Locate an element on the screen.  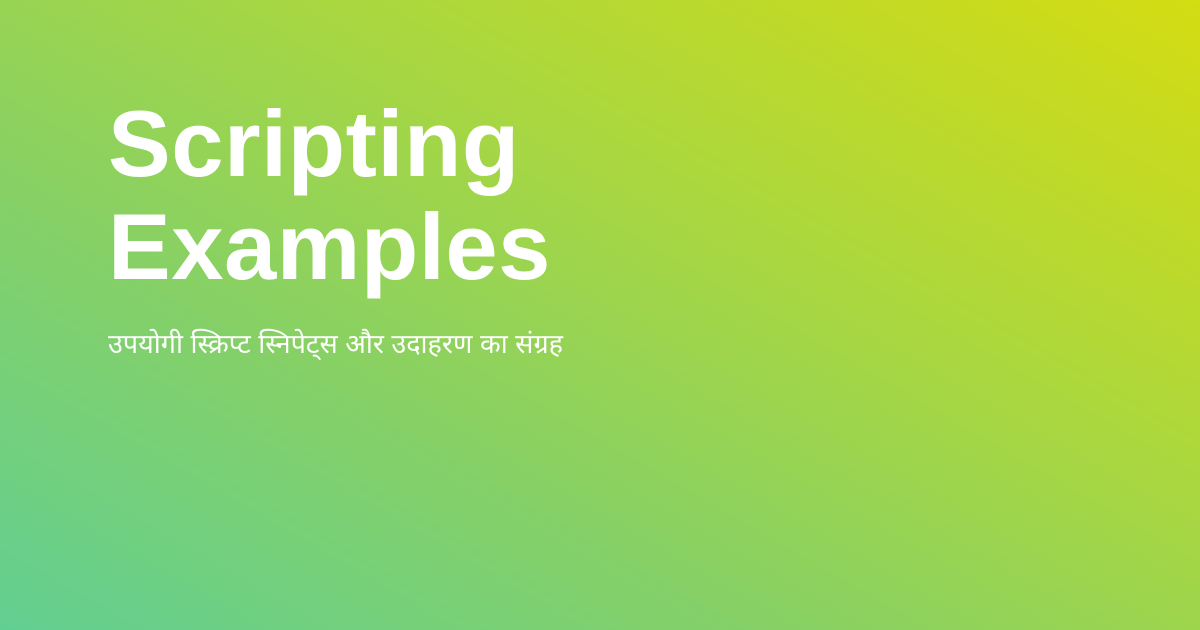
title-line-1: Scripting is located at coordinates (314, 143).